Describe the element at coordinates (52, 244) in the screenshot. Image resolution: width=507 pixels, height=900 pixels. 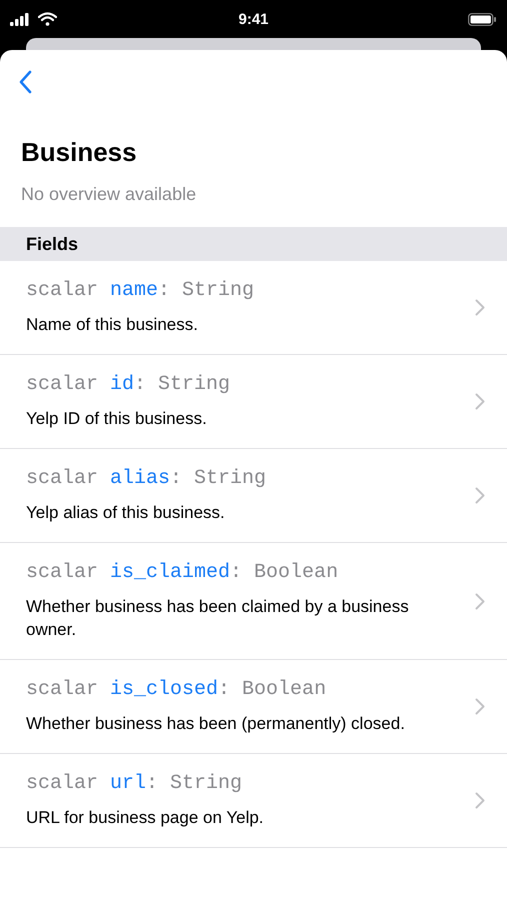
I see `section-title: Fields` at that location.